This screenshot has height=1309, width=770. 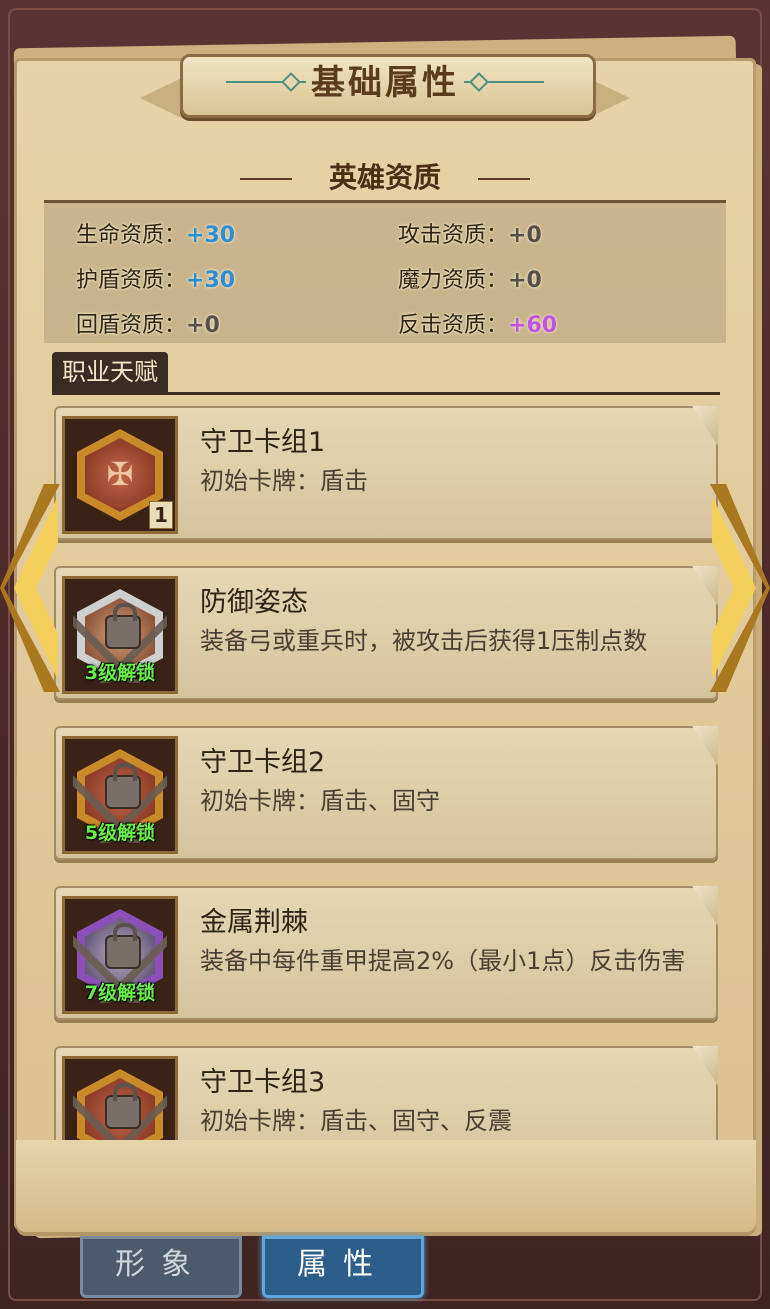 I want to click on talent-name: 金属荆棘, so click(x=254, y=922).